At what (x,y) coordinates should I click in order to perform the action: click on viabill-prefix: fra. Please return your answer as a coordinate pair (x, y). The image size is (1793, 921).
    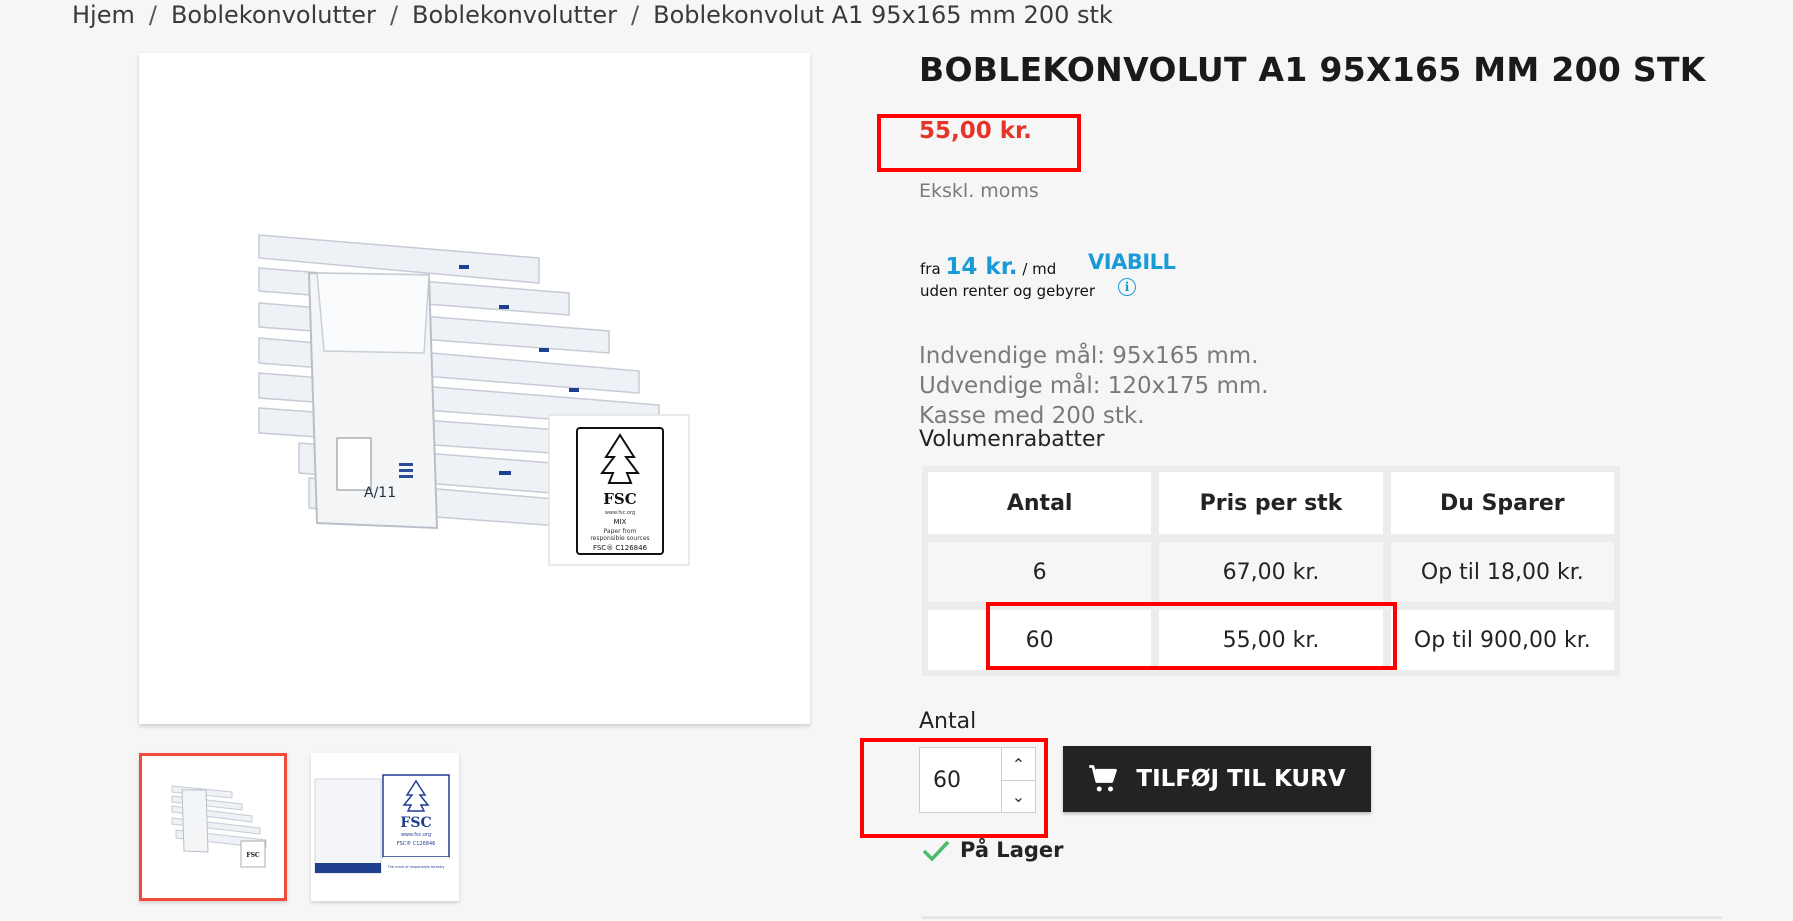
    Looking at the image, I should click on (930, 269).